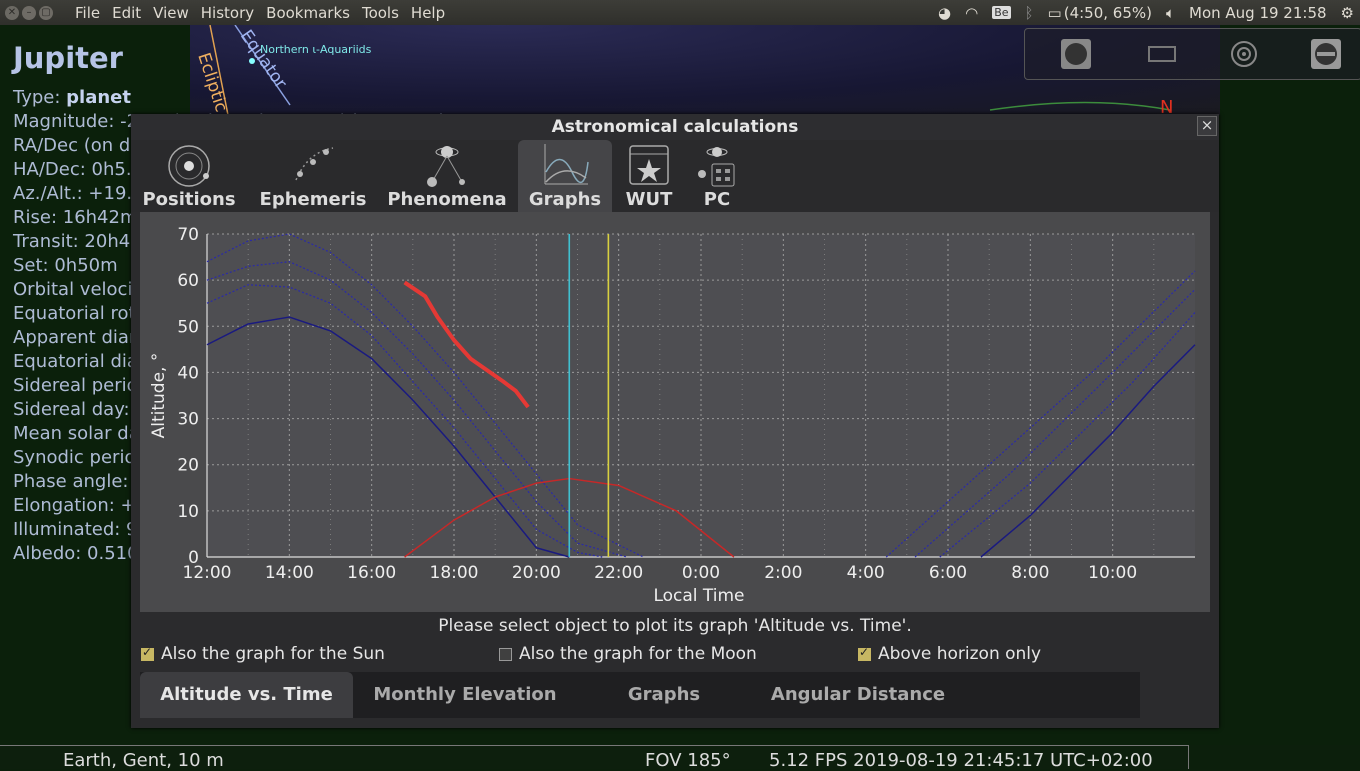  What do you see at coordinates (638, 654) in the screenshot?
I see `moon-graph-checkbox-label: Also the graph for the Moon` at bounding box center [638, 654].